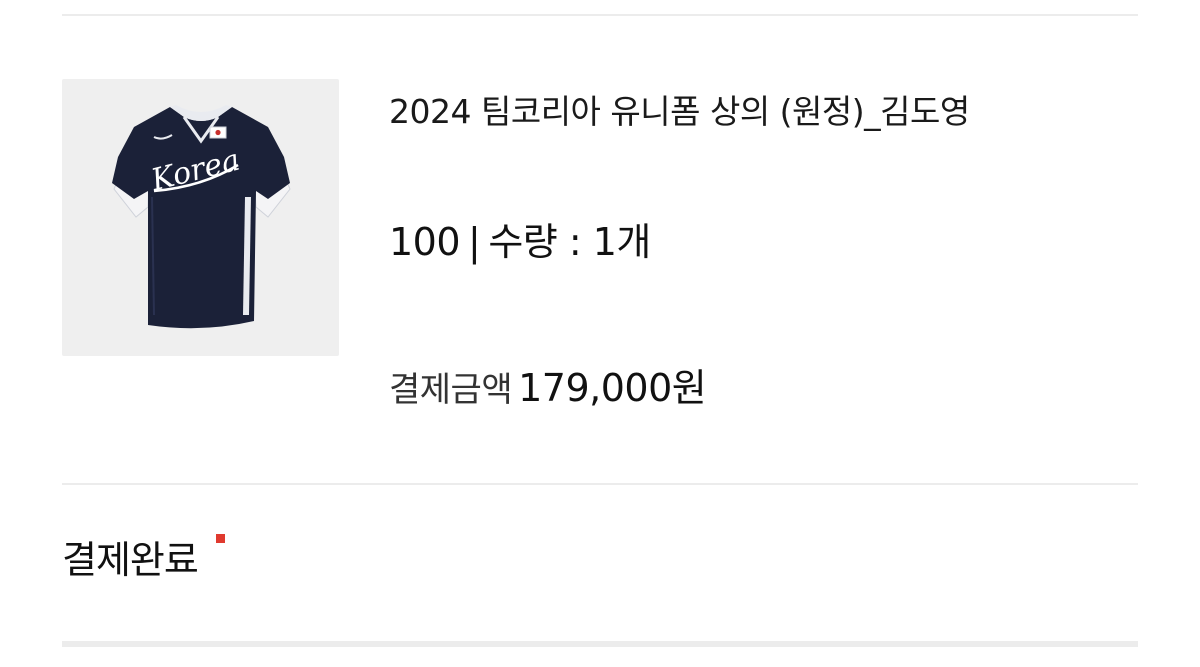 This screenshot has width=1200, height=667. I want to click on product-options: 100 | 수량 : 1개, so click(520, 242).